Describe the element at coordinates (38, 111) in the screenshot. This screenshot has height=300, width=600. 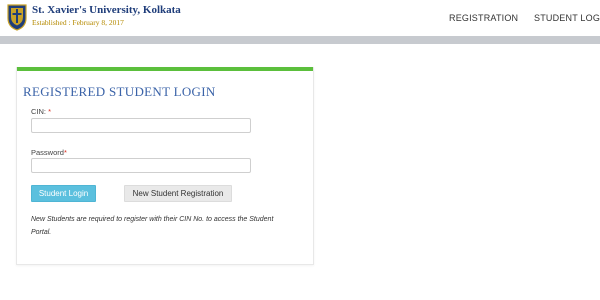
I see `cin-label-text: CIN:` at that location.